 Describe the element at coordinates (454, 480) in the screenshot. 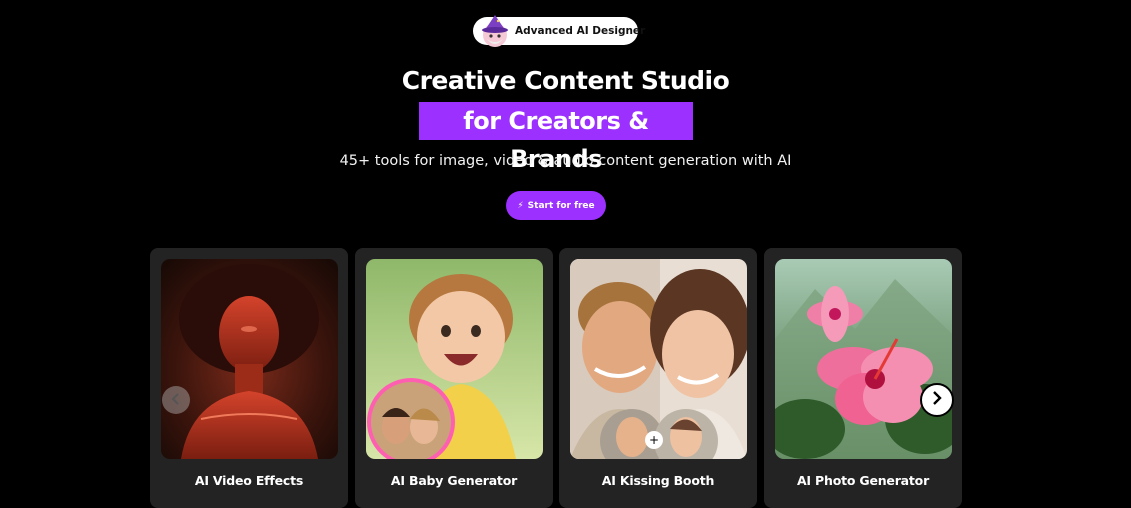

I see `card-label: AI Baby Generator` at that location.